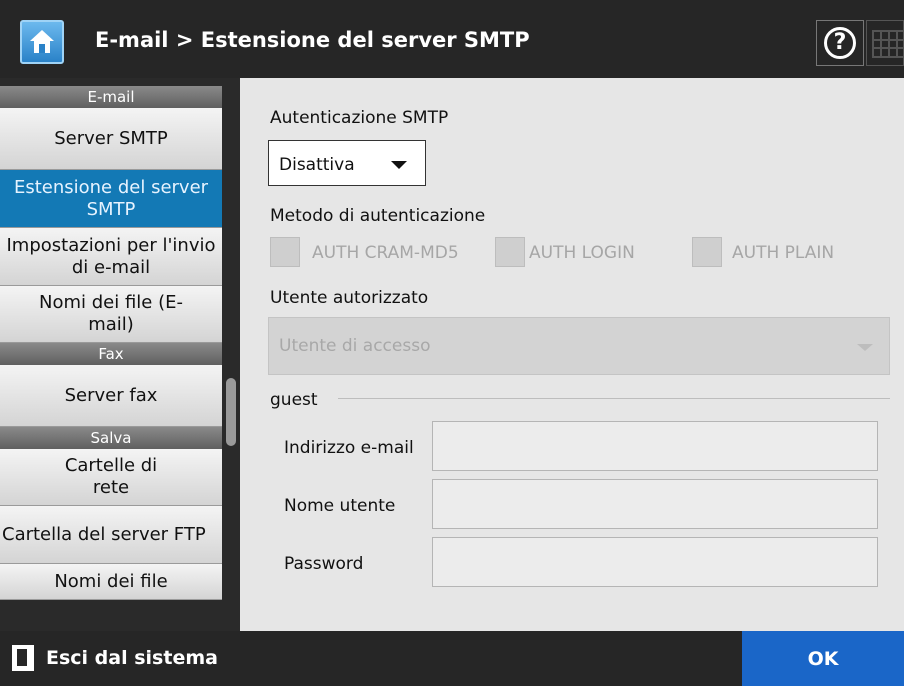 This screenshot has width=904, height=686. I want to click on sidebar-category-salva: Salva, so click(111, 438).